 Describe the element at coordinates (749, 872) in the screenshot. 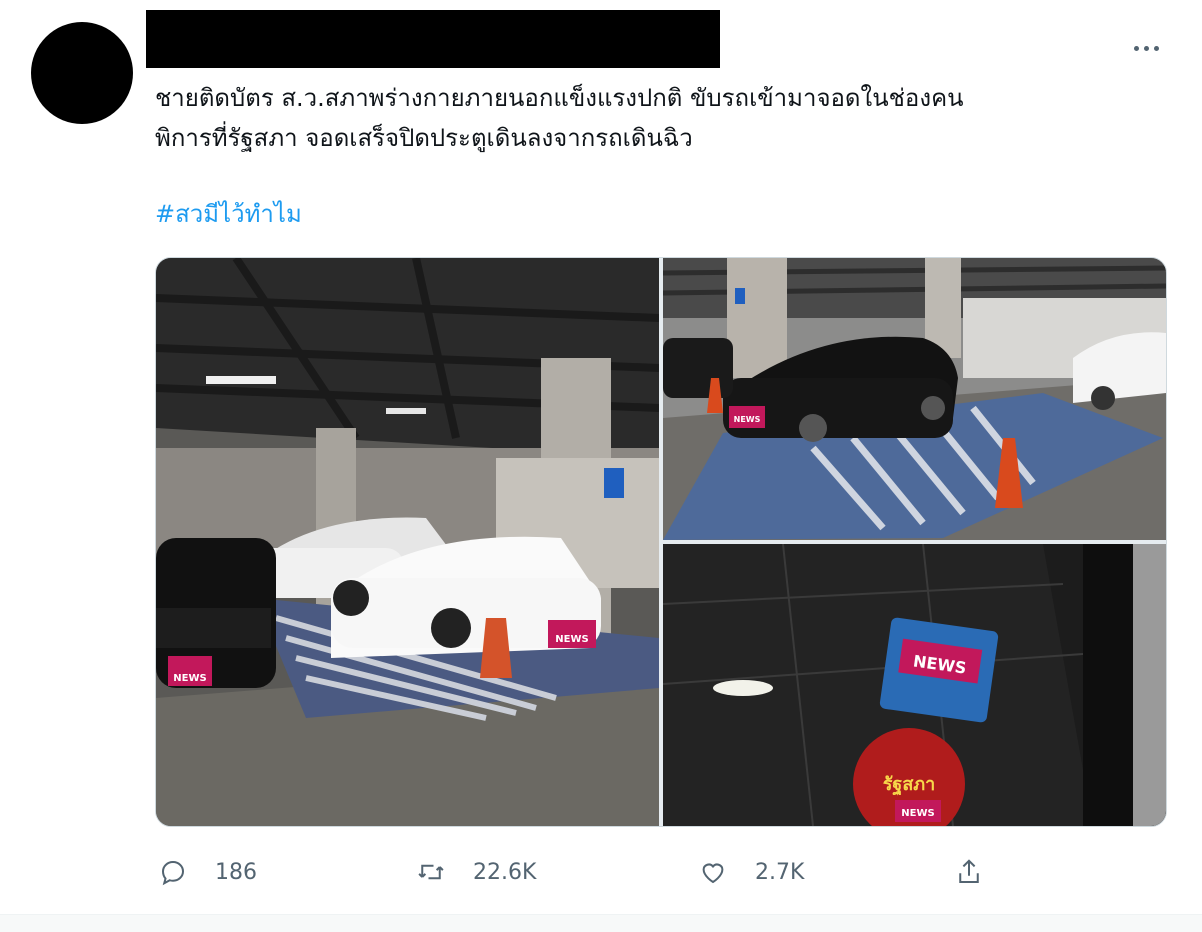

I see `like-button: 2.7K` at that location.